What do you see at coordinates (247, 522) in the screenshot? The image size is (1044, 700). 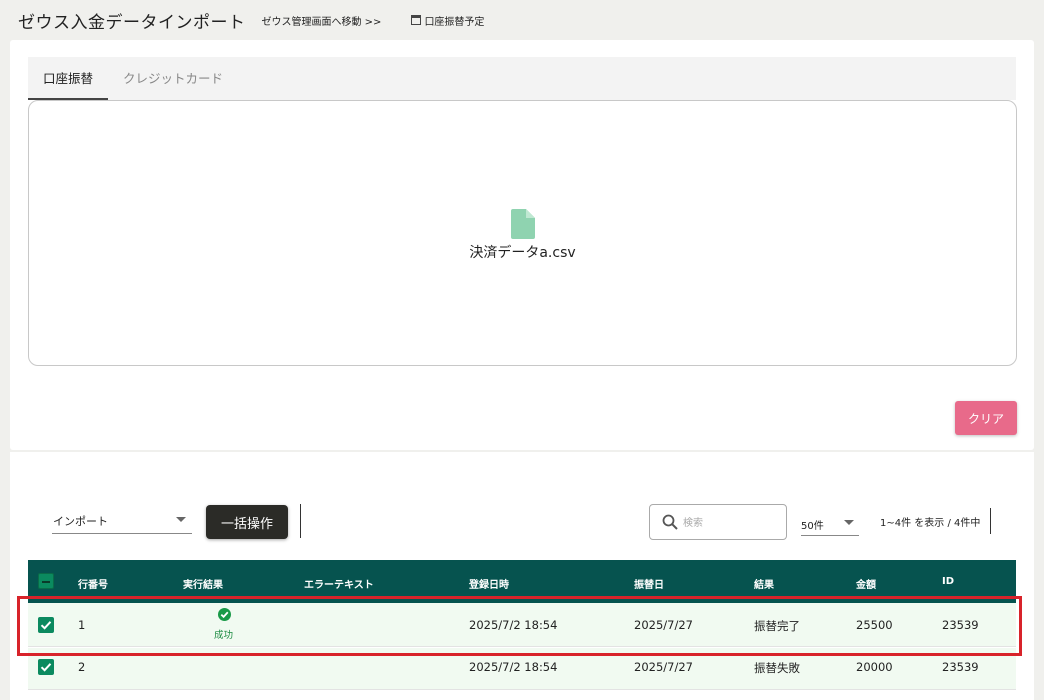 I see `bulk-action-button: 一括操作` at bounding box center [247, 522].